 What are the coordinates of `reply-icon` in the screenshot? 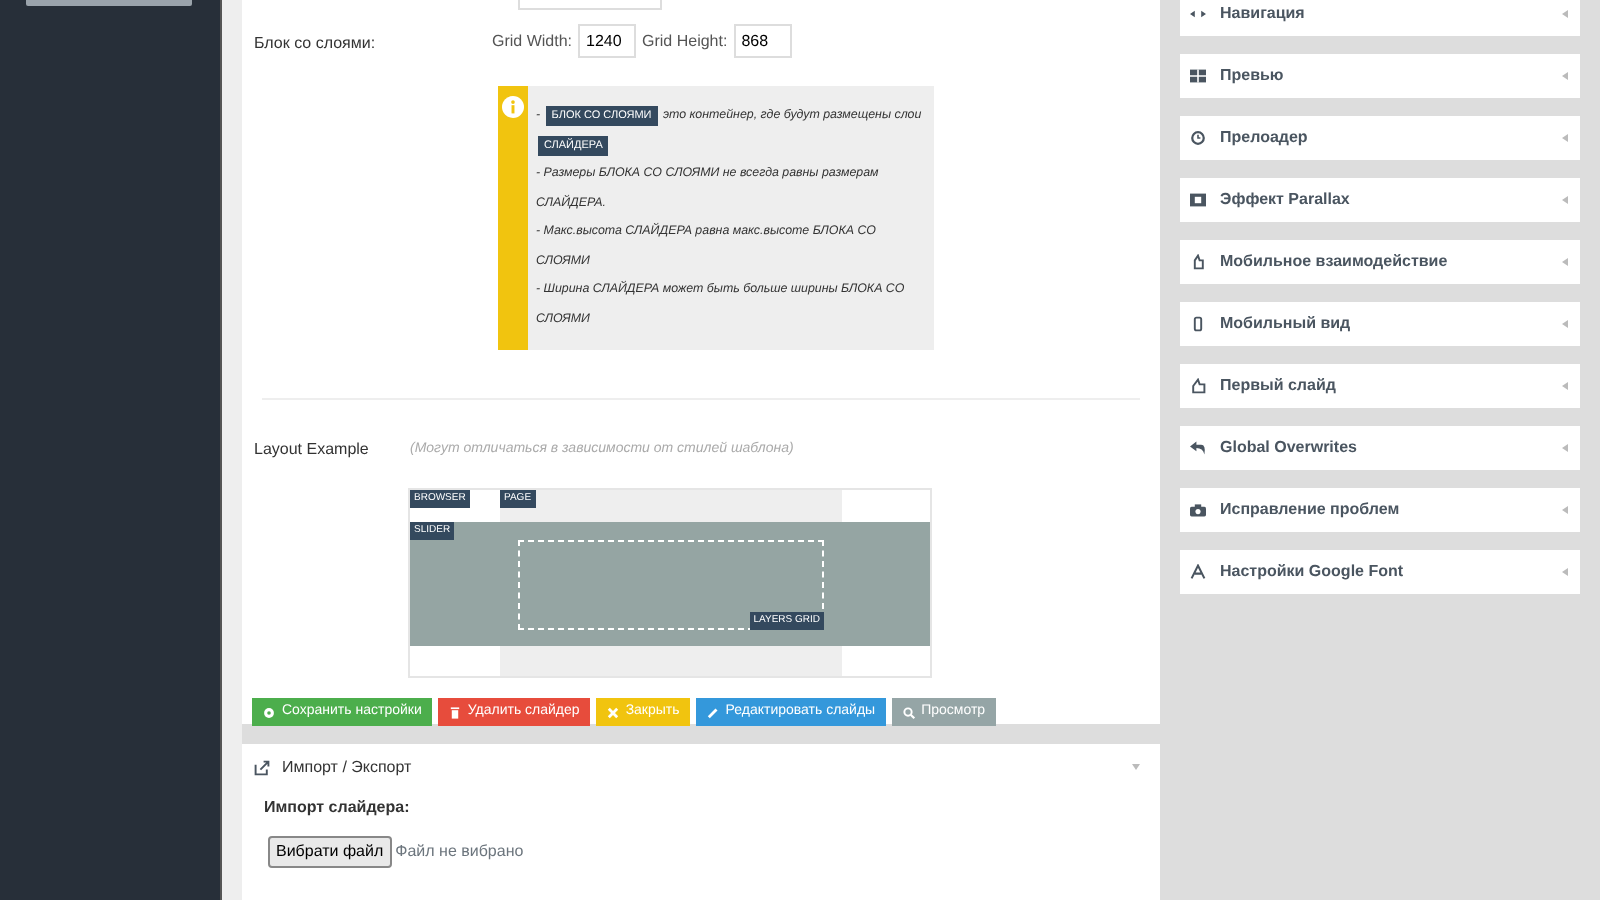 It's located at (1198, 448).